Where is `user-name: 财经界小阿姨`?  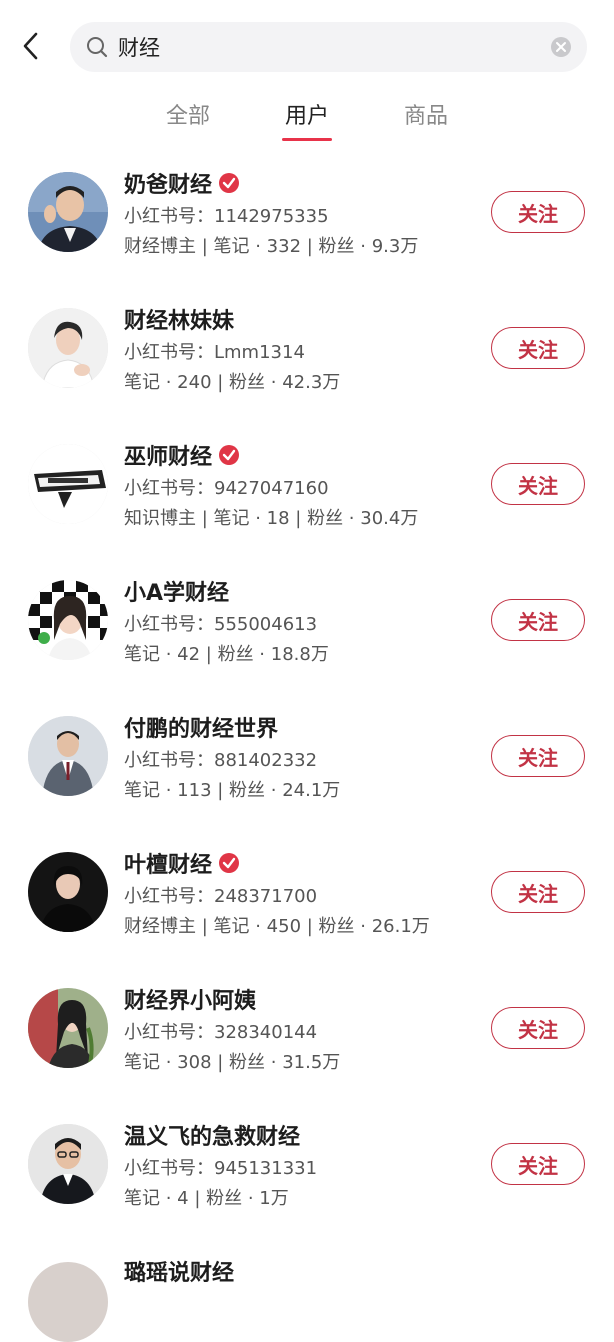
user-name: 财经界小阿姨 is located at coordinates (190, 999).